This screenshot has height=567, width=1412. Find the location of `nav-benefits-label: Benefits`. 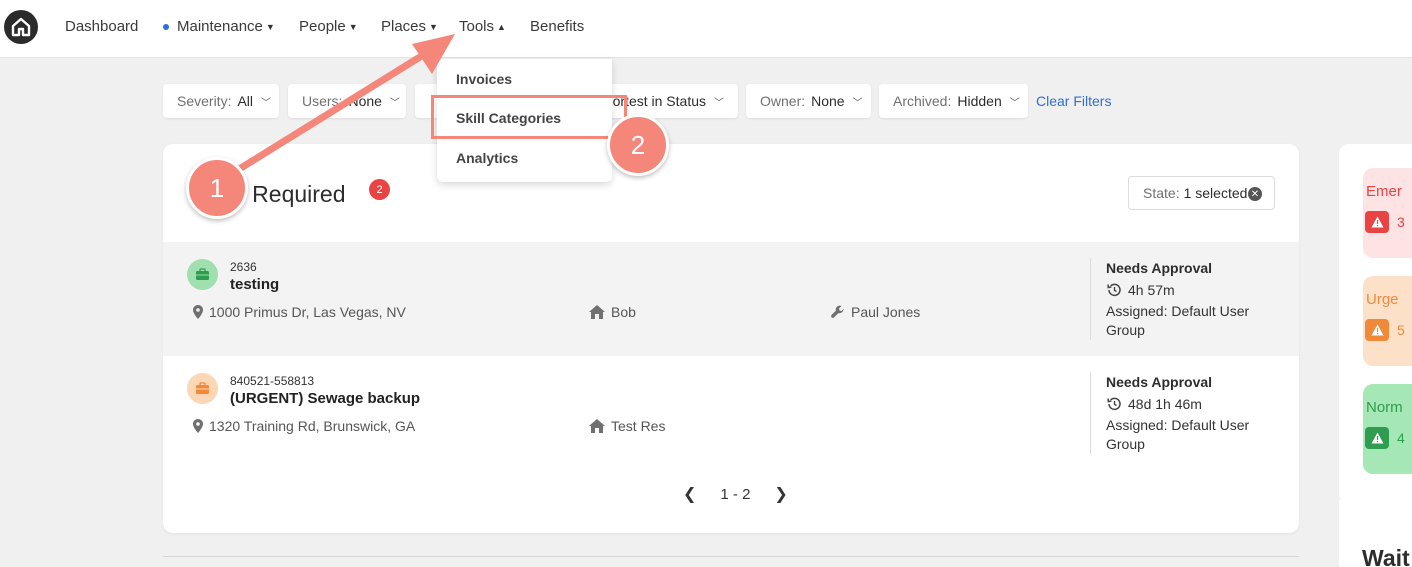

nav-benefits-label: Benefits is located at coordinates (557, 26).